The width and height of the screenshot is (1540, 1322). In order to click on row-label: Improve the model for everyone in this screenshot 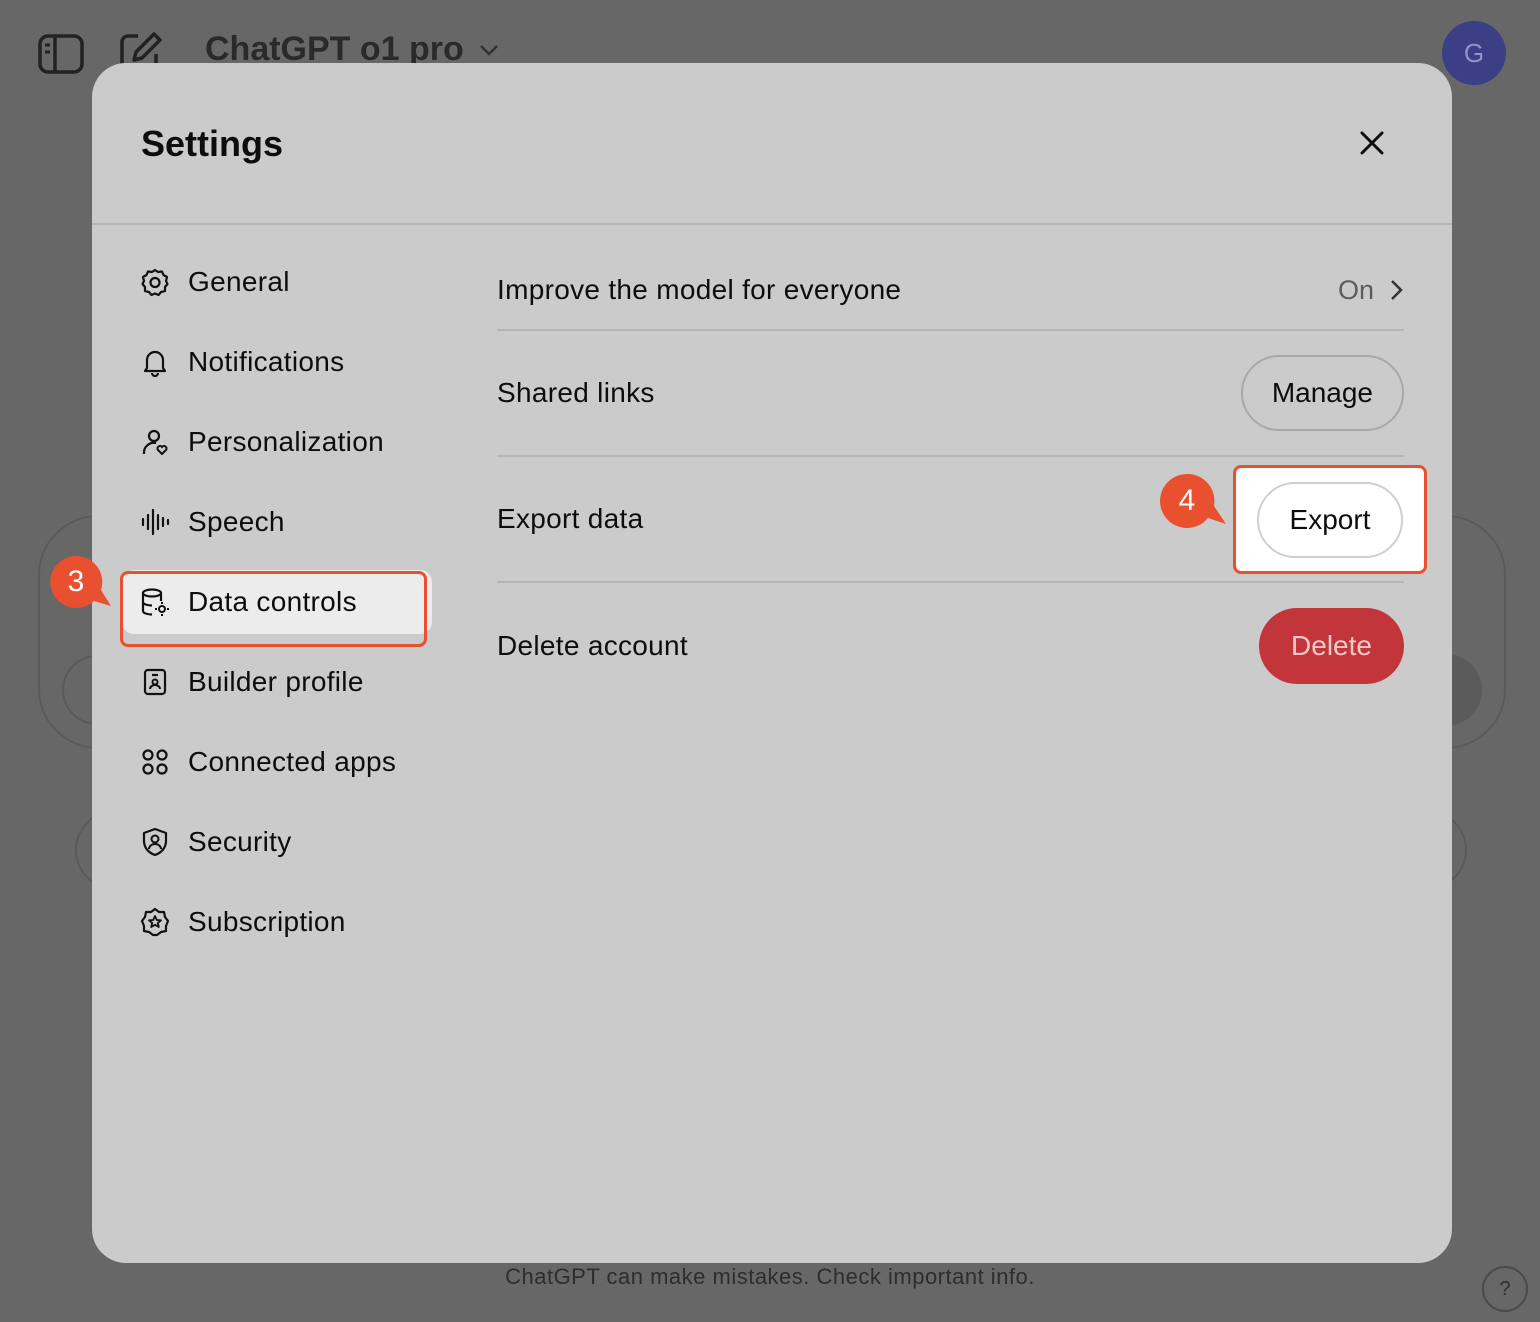, I will do `click(699, 289)`.